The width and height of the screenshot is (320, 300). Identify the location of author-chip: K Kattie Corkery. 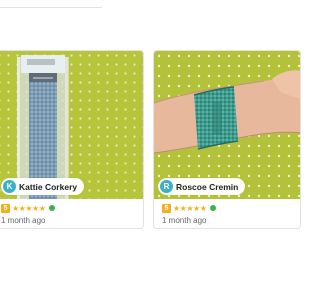
(43, 186).